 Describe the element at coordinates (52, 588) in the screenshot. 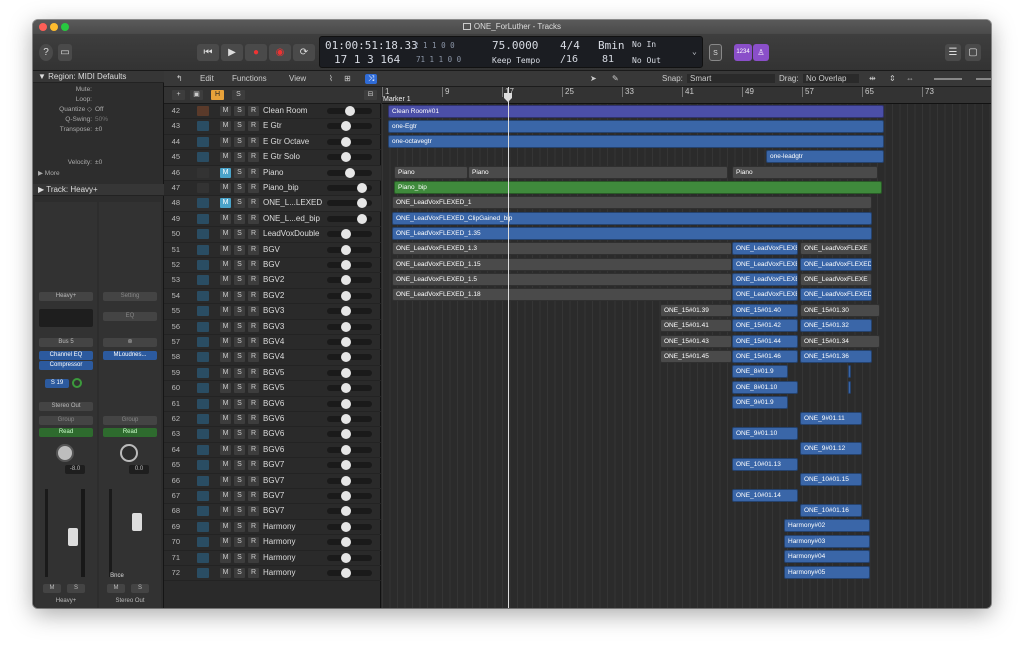

I see `mute-strip-button: M` at that location.